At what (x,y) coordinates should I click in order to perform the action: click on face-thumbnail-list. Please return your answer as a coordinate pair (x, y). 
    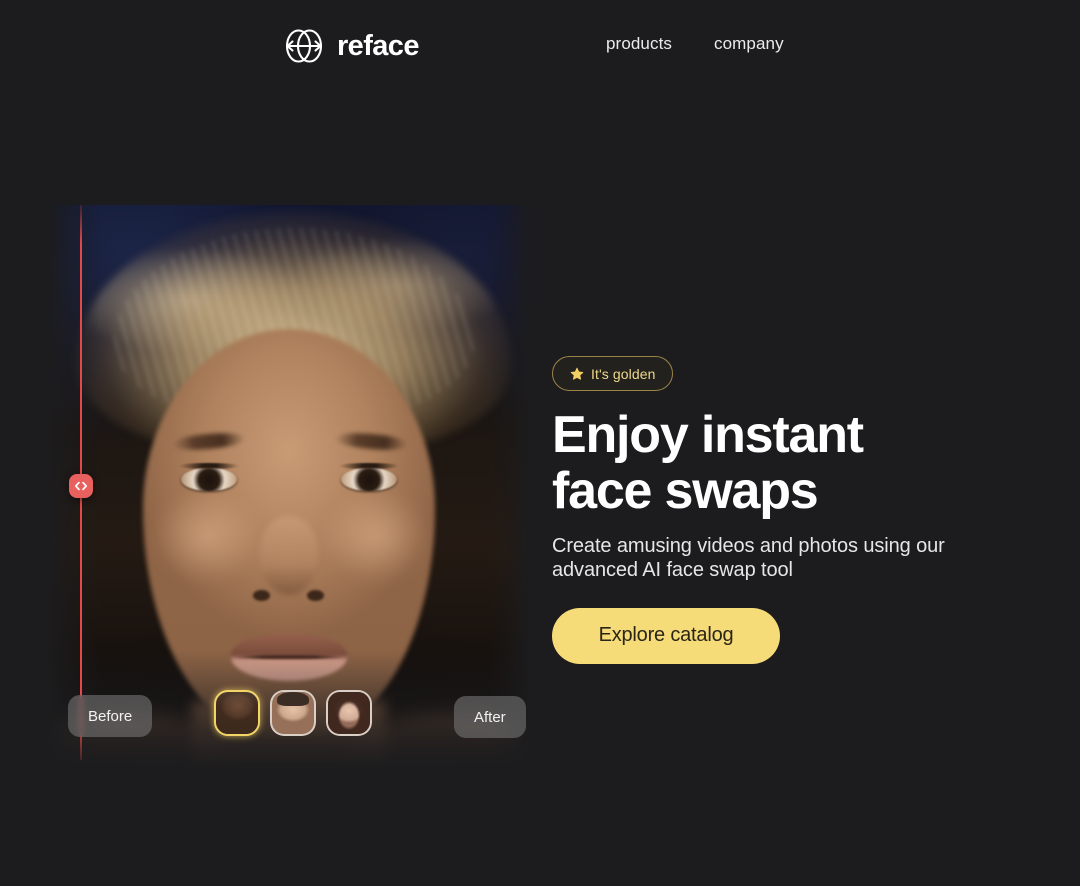
    Looking at the image, I should click on (293, 713).